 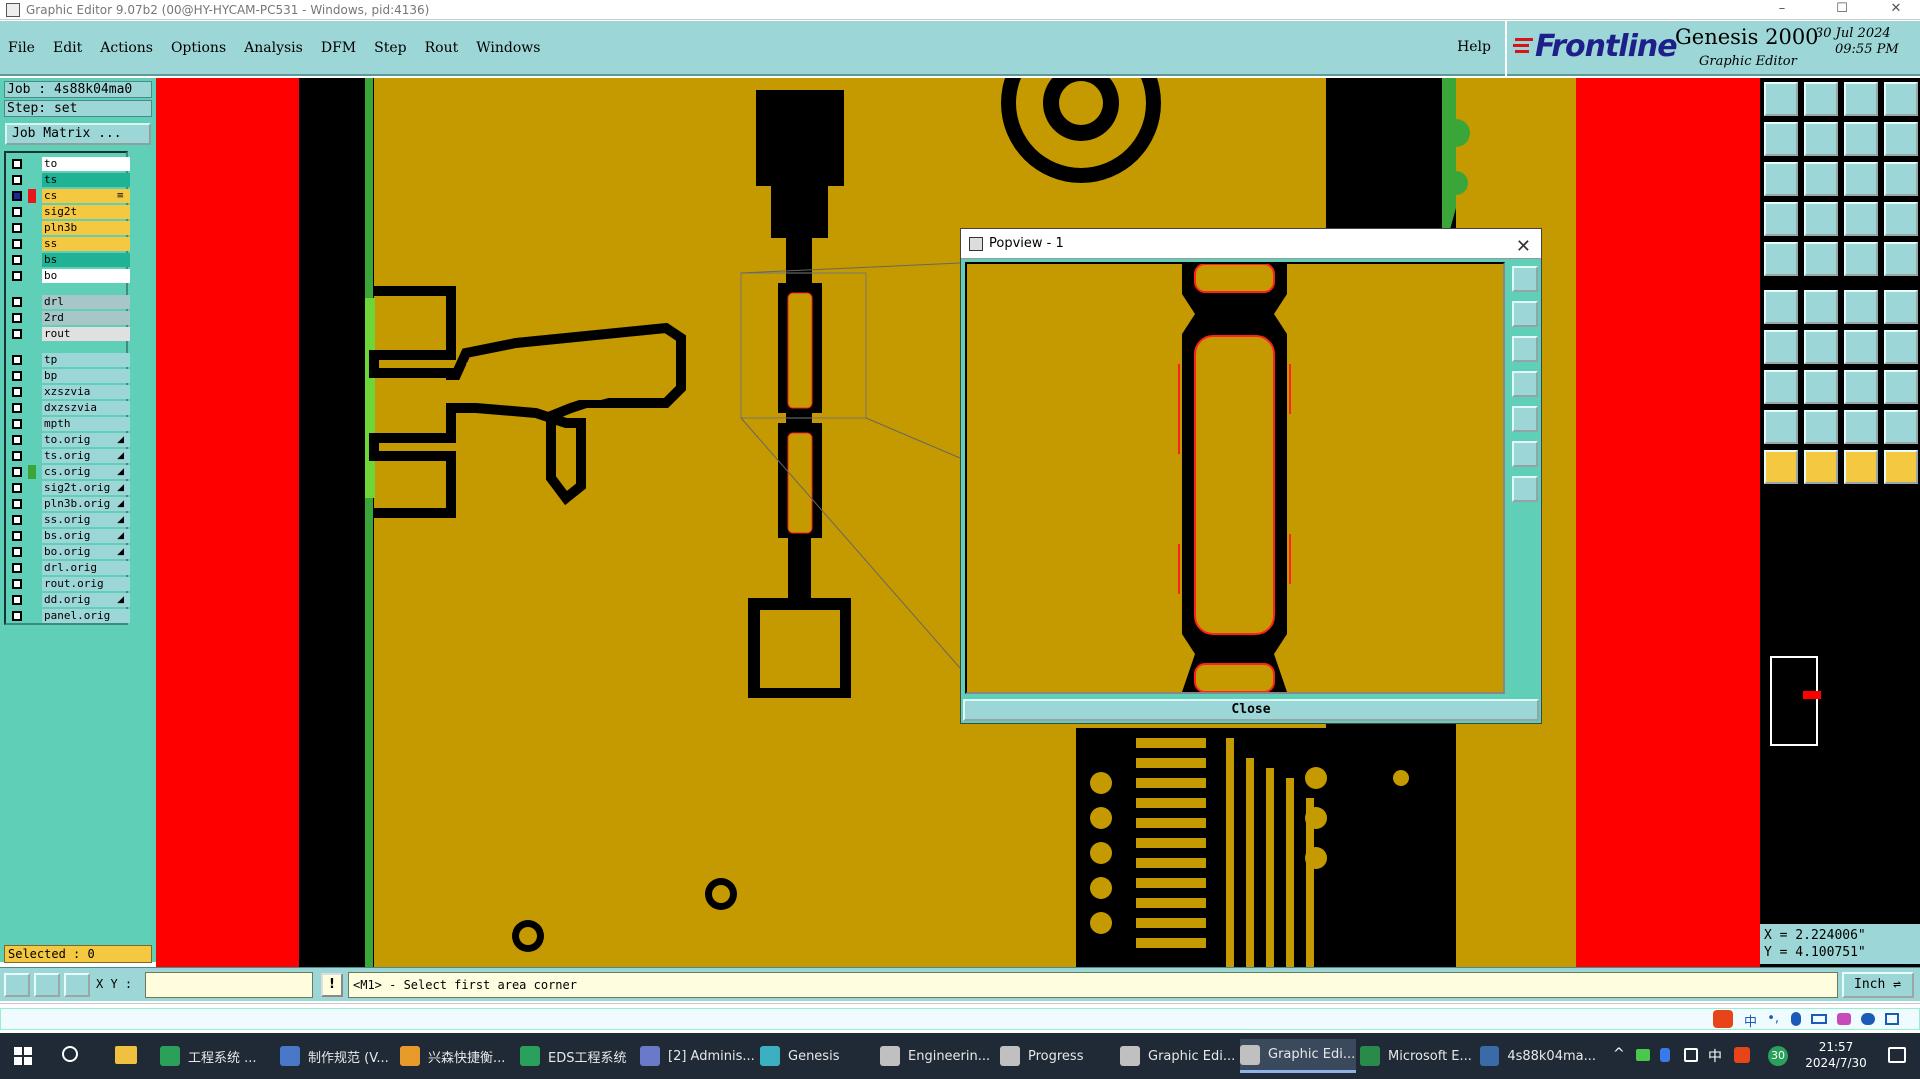 What do you see at coordinates (1844, 1019) in the screenshot?
I see `ime-skin-icon` at bounding box center [1844, 1019].